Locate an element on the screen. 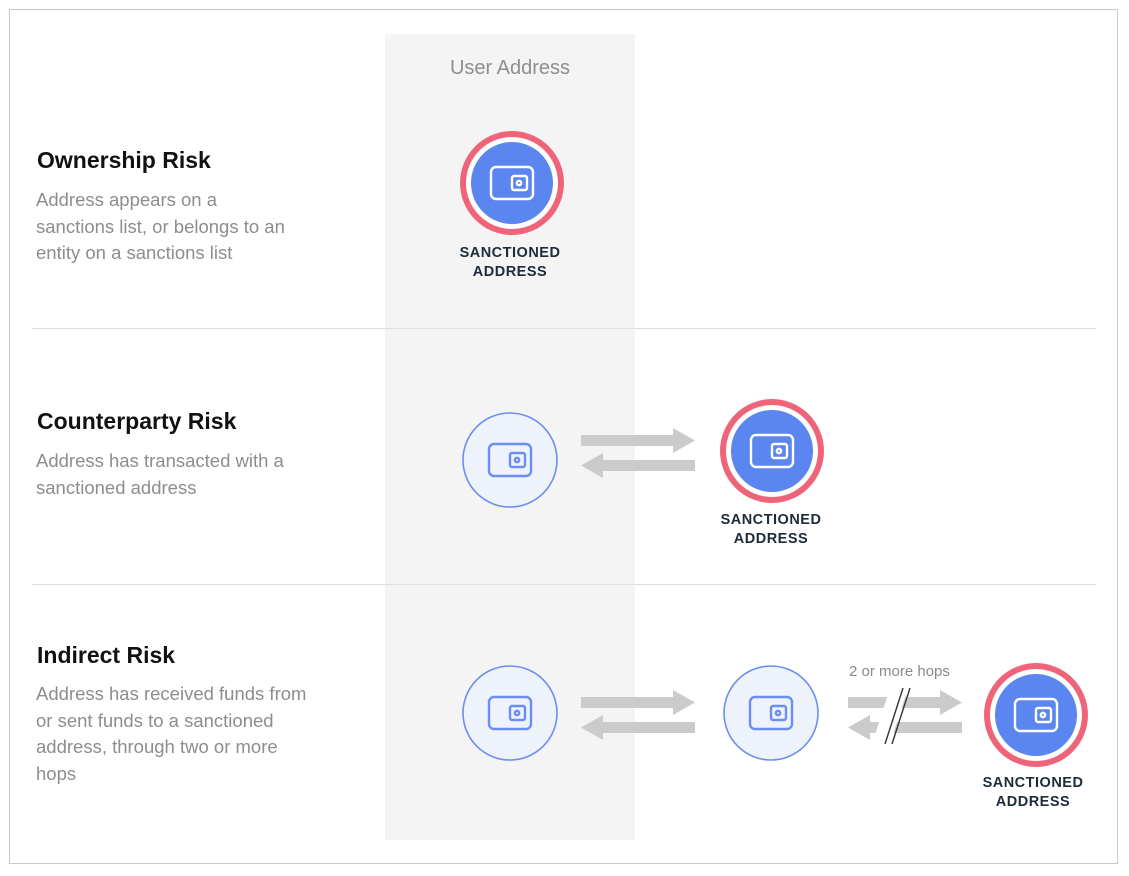 The image size is (1129, 876). broken-bidirectional-arrows-icon is located at coordinates (905, 716).